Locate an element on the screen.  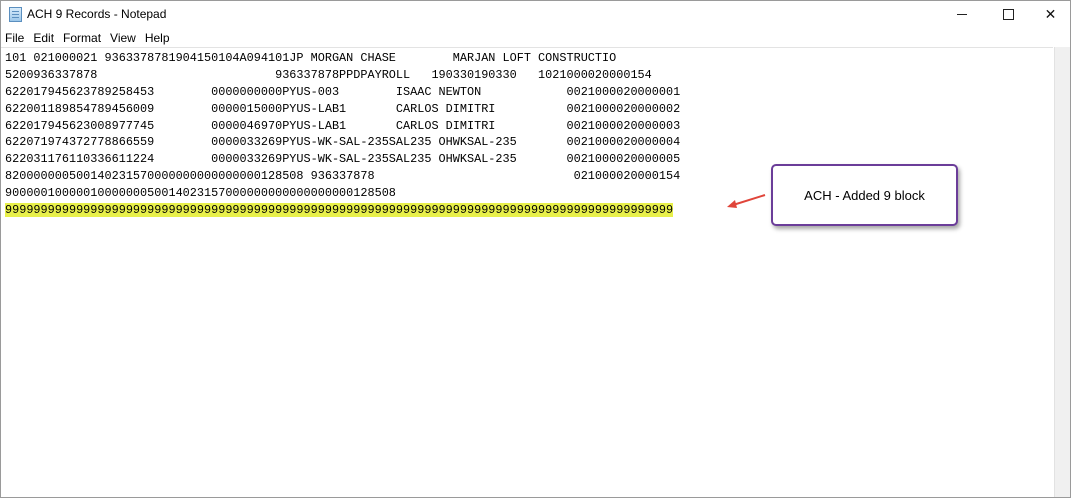
menu-edit: Edit is located at coordinates (43, 38).